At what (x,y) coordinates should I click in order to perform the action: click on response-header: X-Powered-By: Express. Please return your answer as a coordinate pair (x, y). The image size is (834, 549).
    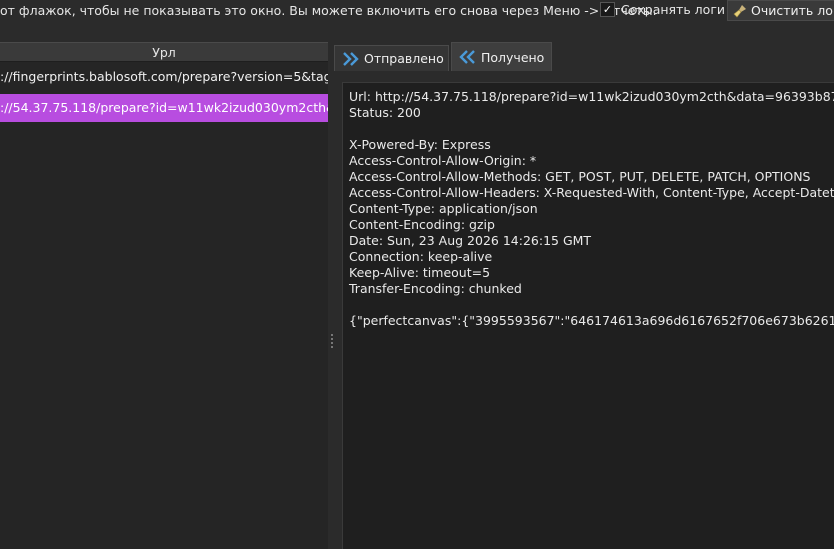
    Looking at the image, I should click on (420, 144).